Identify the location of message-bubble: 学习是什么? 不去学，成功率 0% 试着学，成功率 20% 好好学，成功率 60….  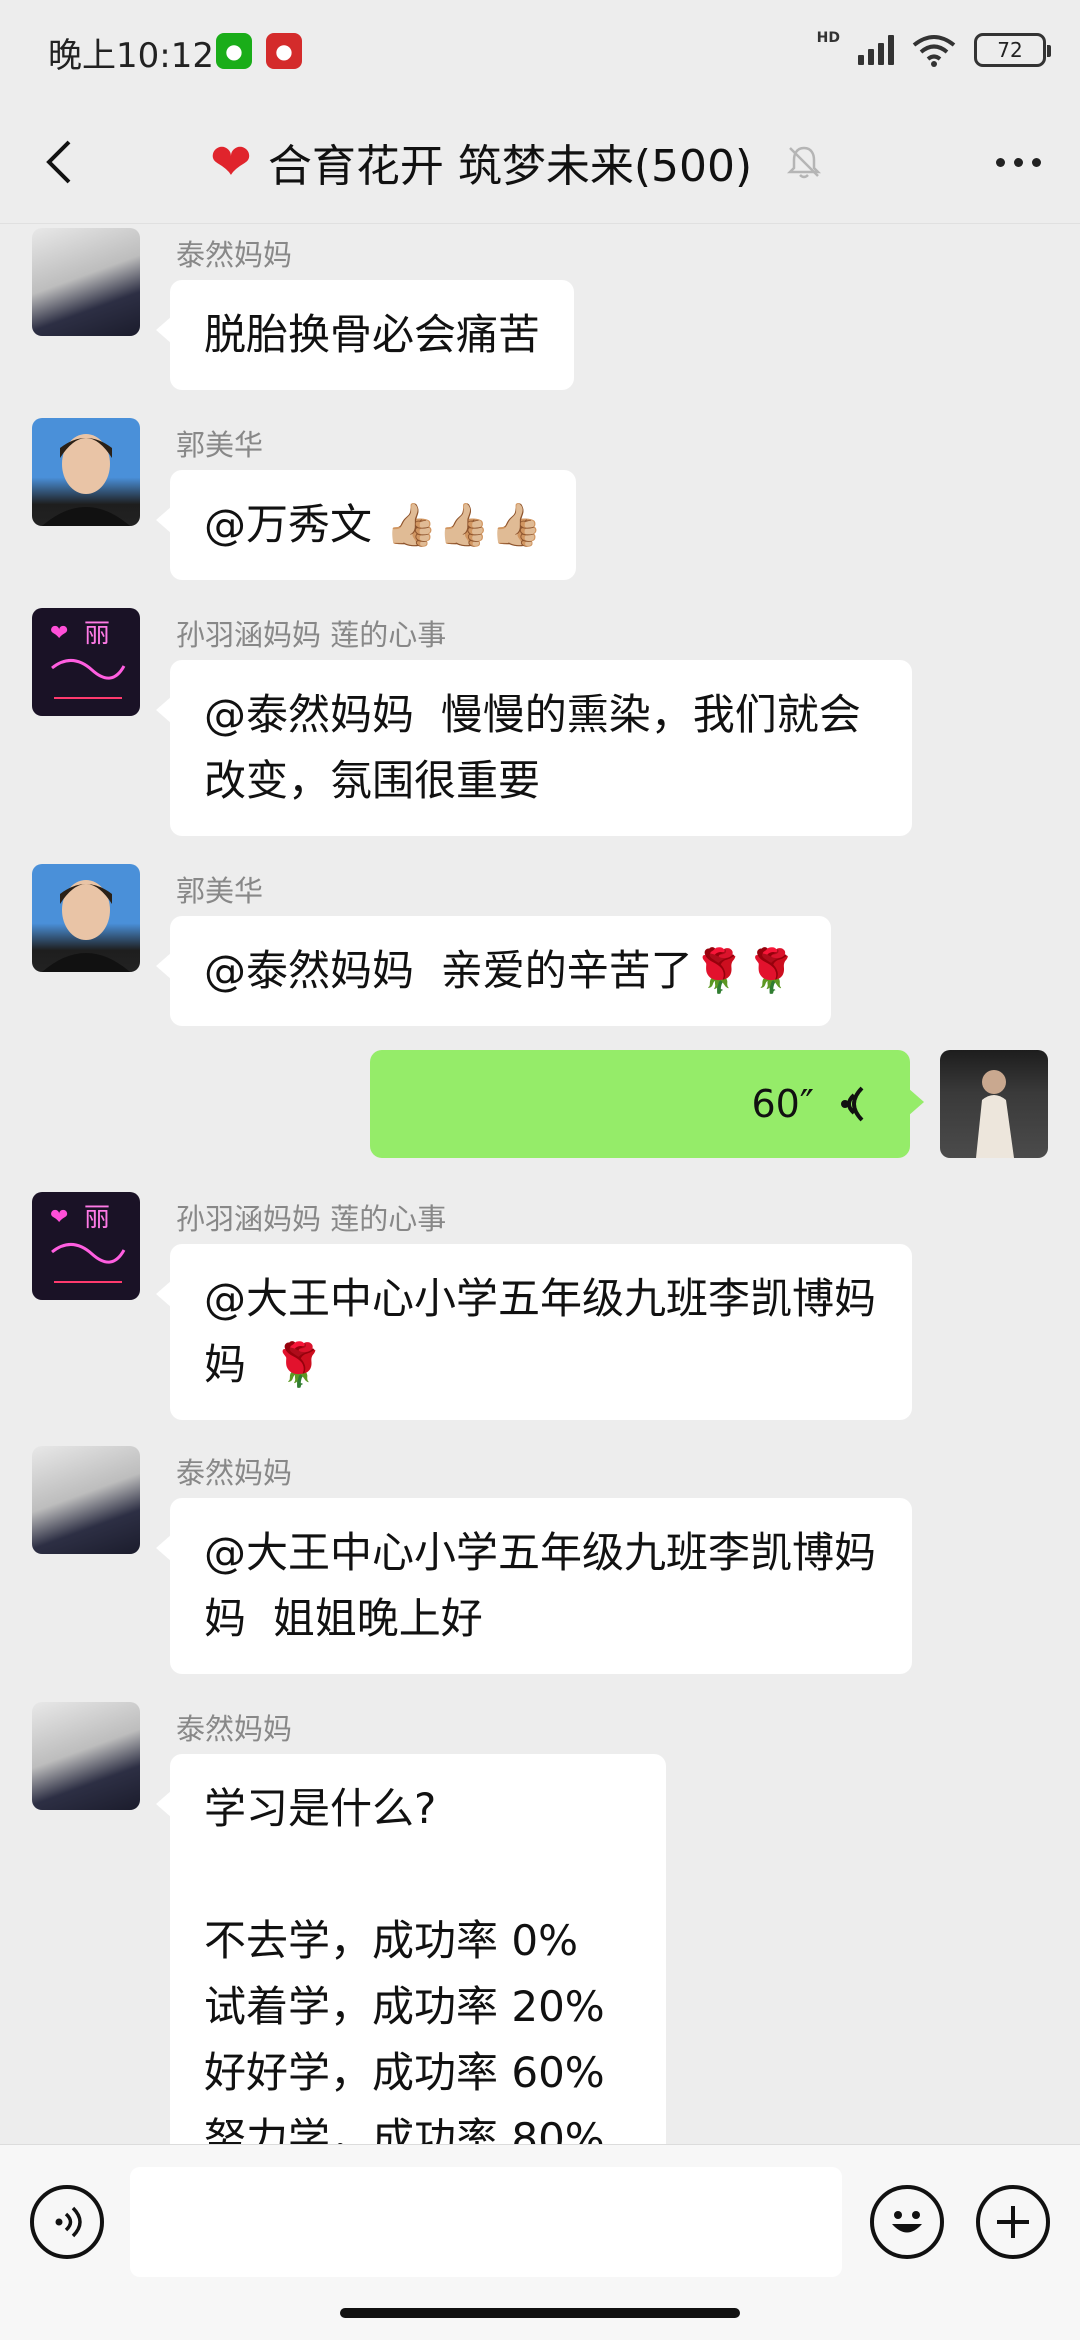
(411, 1949).